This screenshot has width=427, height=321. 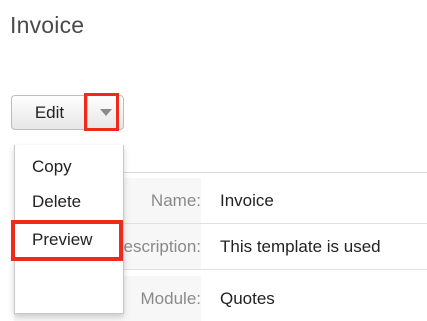 What do you see at coordinates (175, 200) in the screenshot?
I see `detail-label-name: Name:` at bounding box center [175, 200].